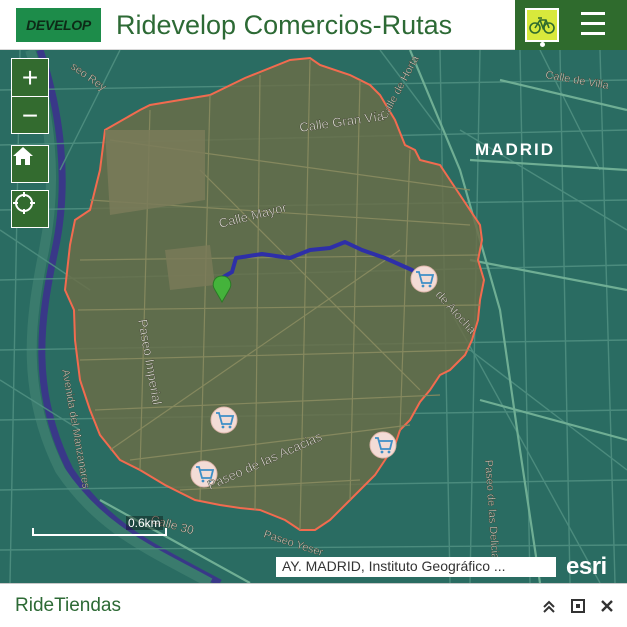 The width and height of the screenshot is (627, 627). I want to click on bicycle-icon, so click(542, 25).